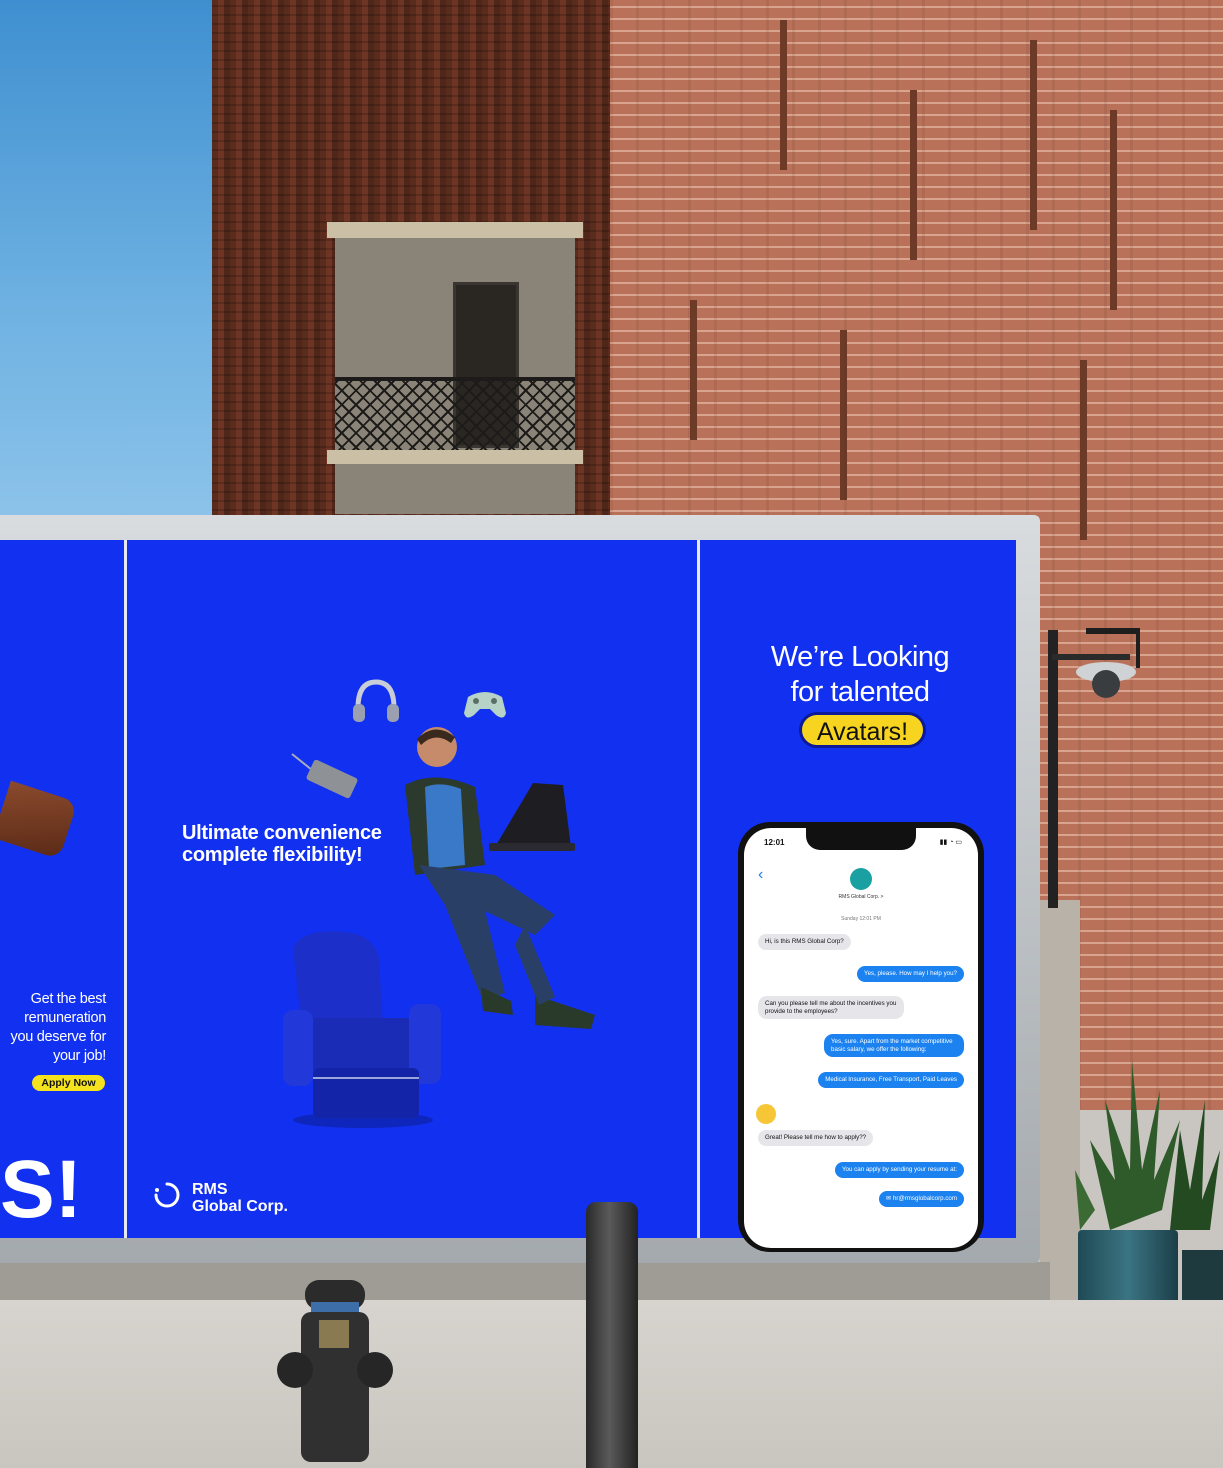  What do you see at coordinates (362, 1029) in the screenshot?
I see `armchair-icon` at bounding box center [362, 1029].